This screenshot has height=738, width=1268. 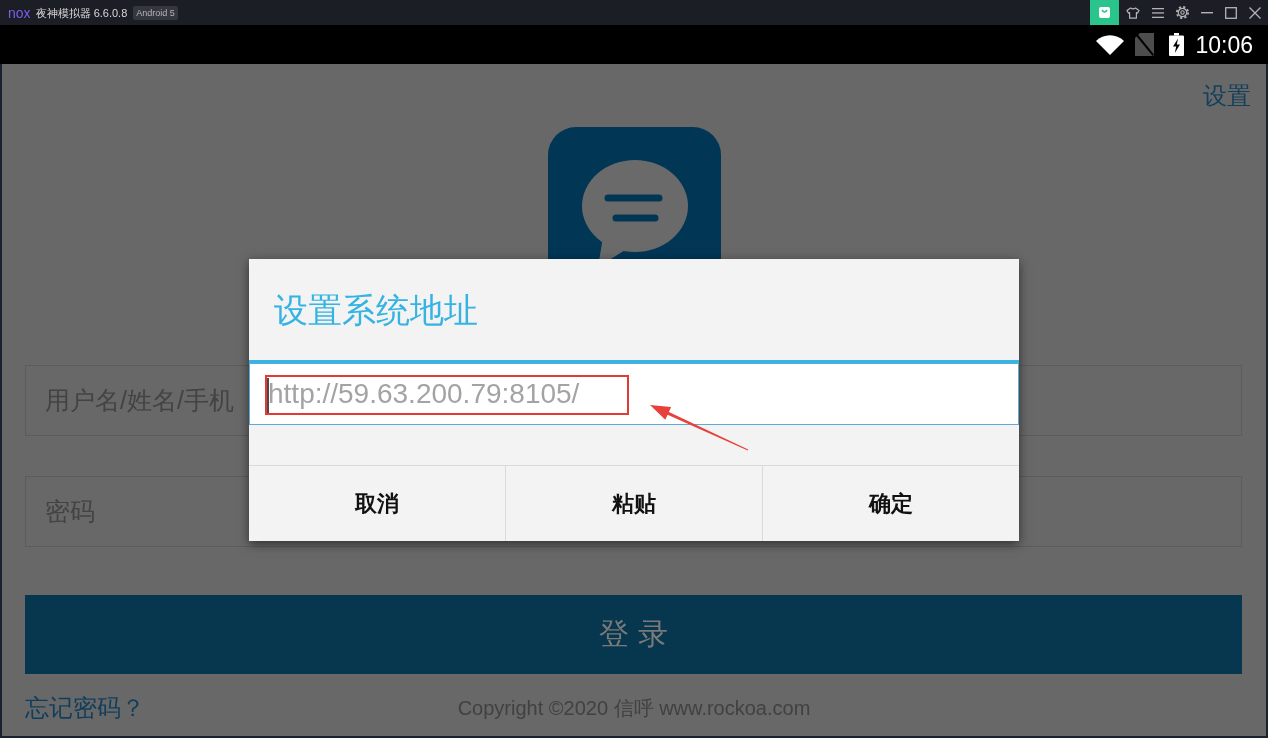 I want to click on version-badge: Android 5, so click(x=155, y=12).